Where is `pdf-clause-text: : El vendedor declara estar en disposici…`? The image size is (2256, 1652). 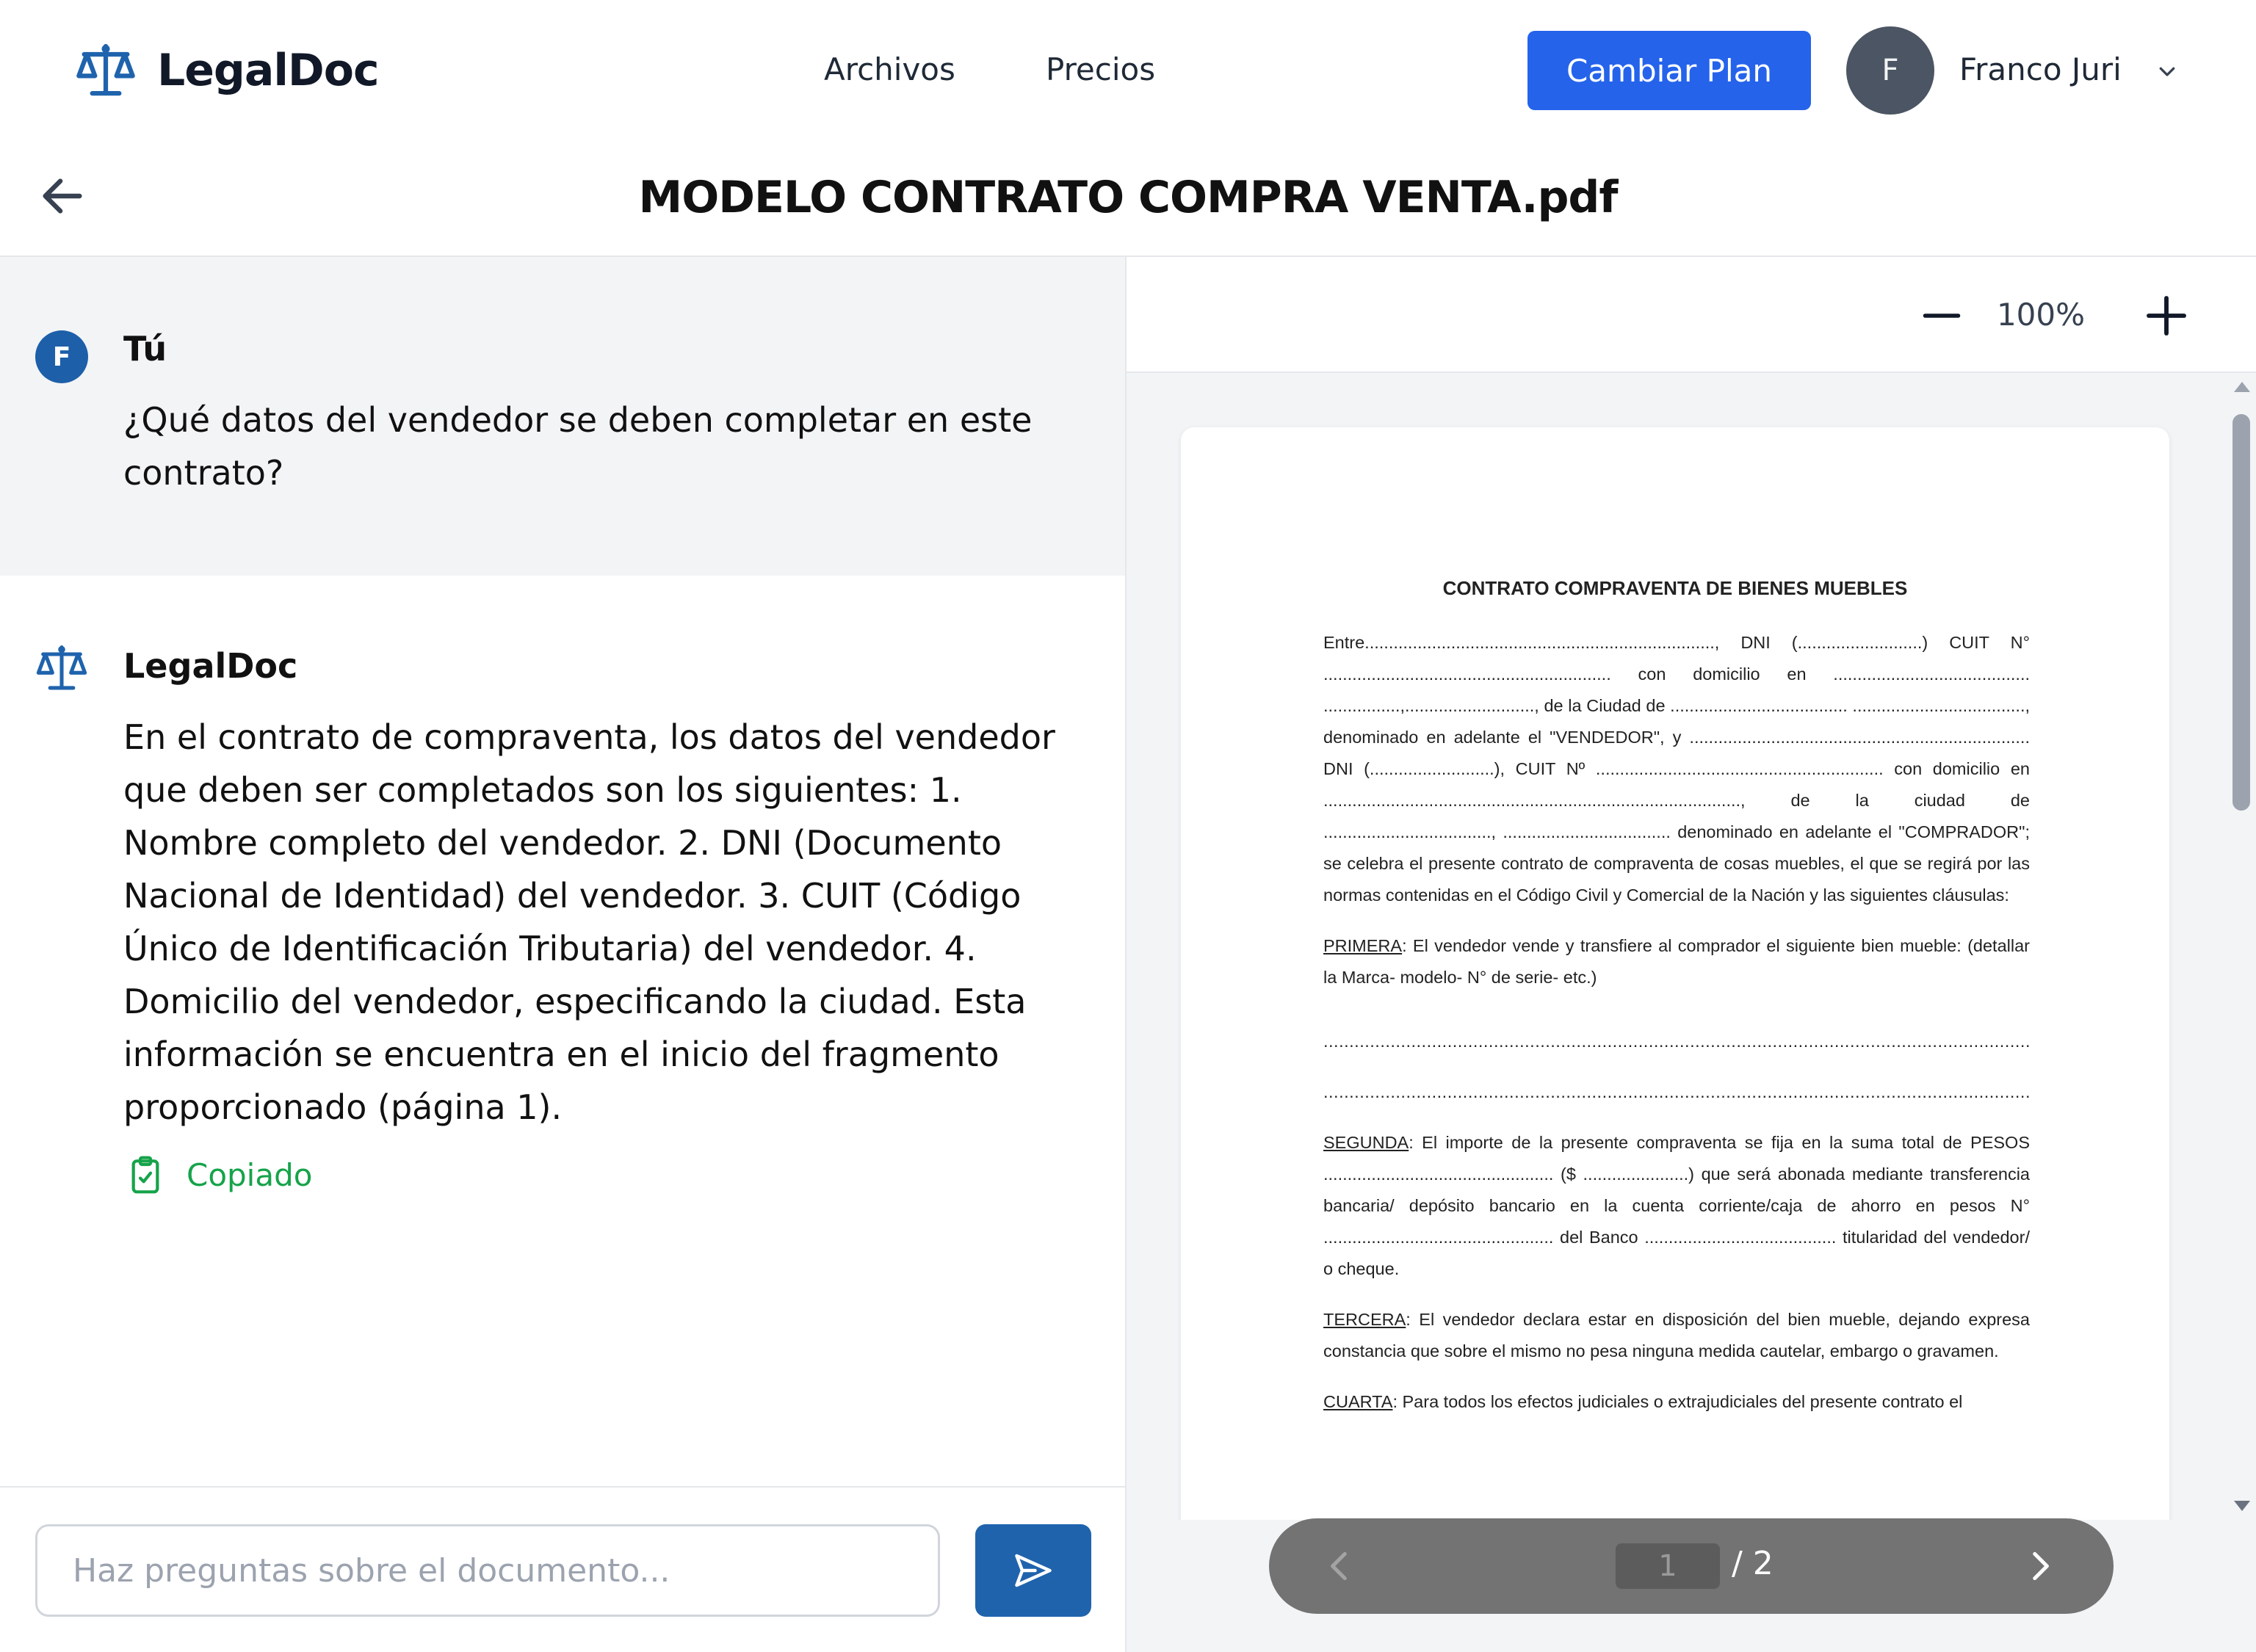
pdf-clause-text: : El vendedor declara estar en disposici… is located at coordinates (1676, 1335).